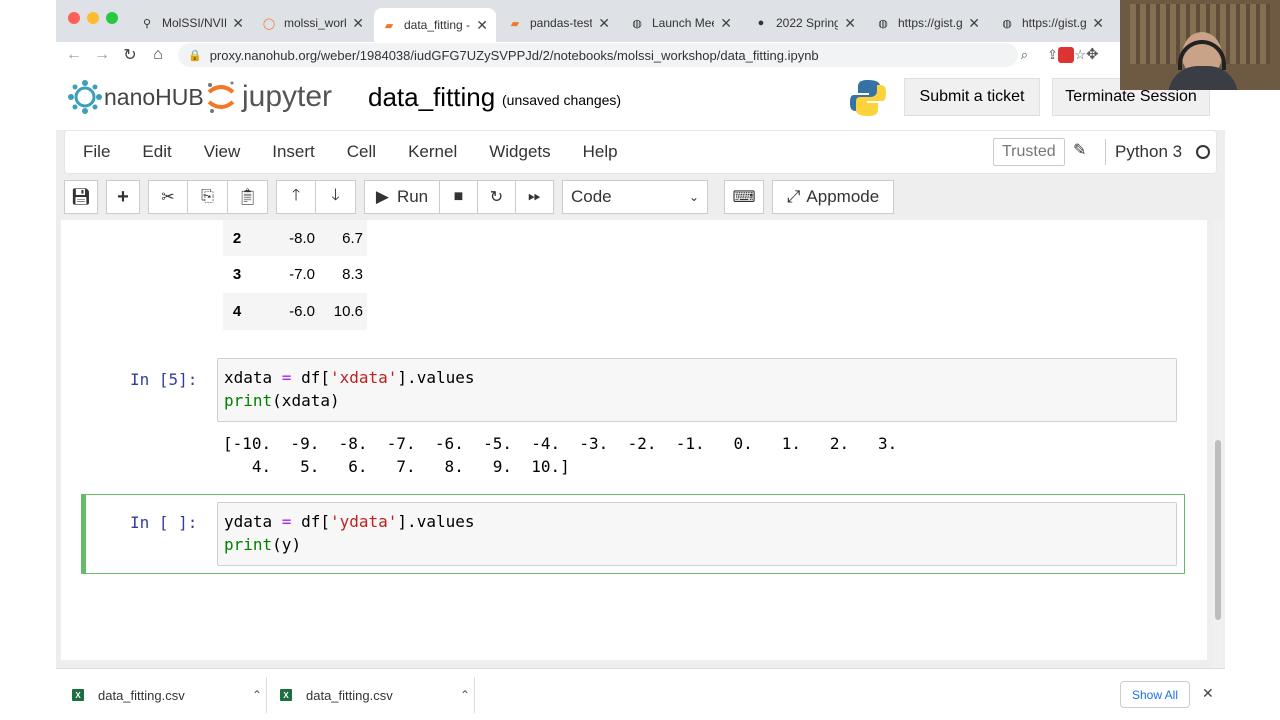 The width and height of the screenshot is (1280, 720). What do you see at coordinates (222, 152) in the screenshot?
I see `menu-view: View` at bounding box center [222, 152].